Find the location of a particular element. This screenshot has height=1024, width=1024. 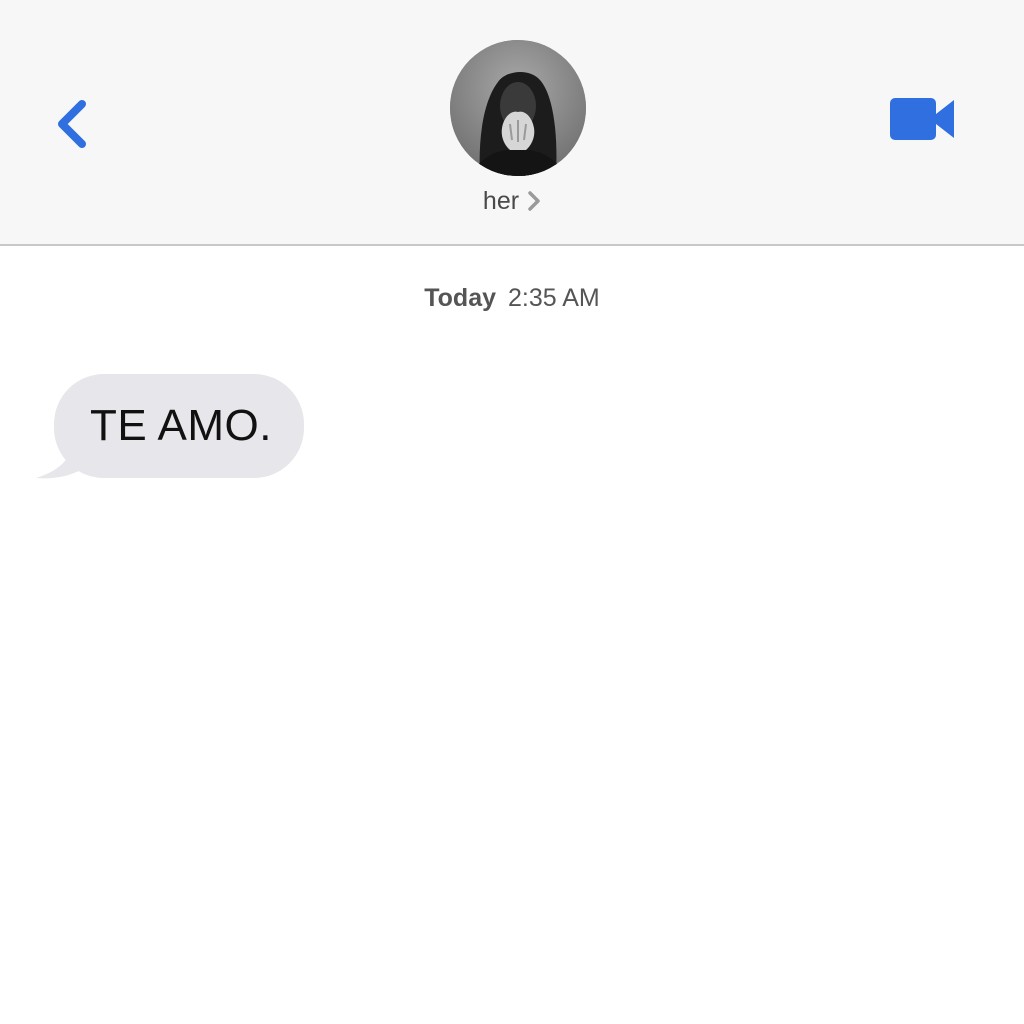

message-text: TE AMO. is located at coordinates (181, 425).